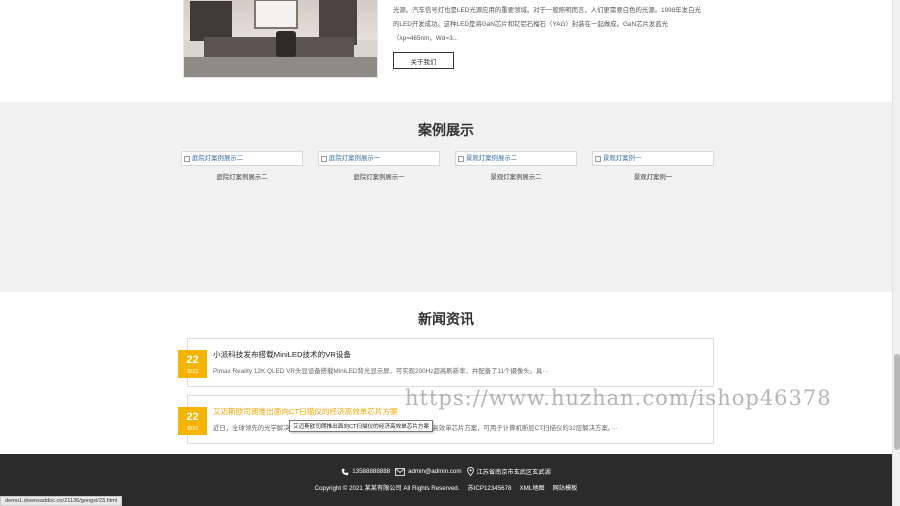  I want to click on footer-address-text: 江苏省南京市玄武区玄武湖, so click(513, 472).